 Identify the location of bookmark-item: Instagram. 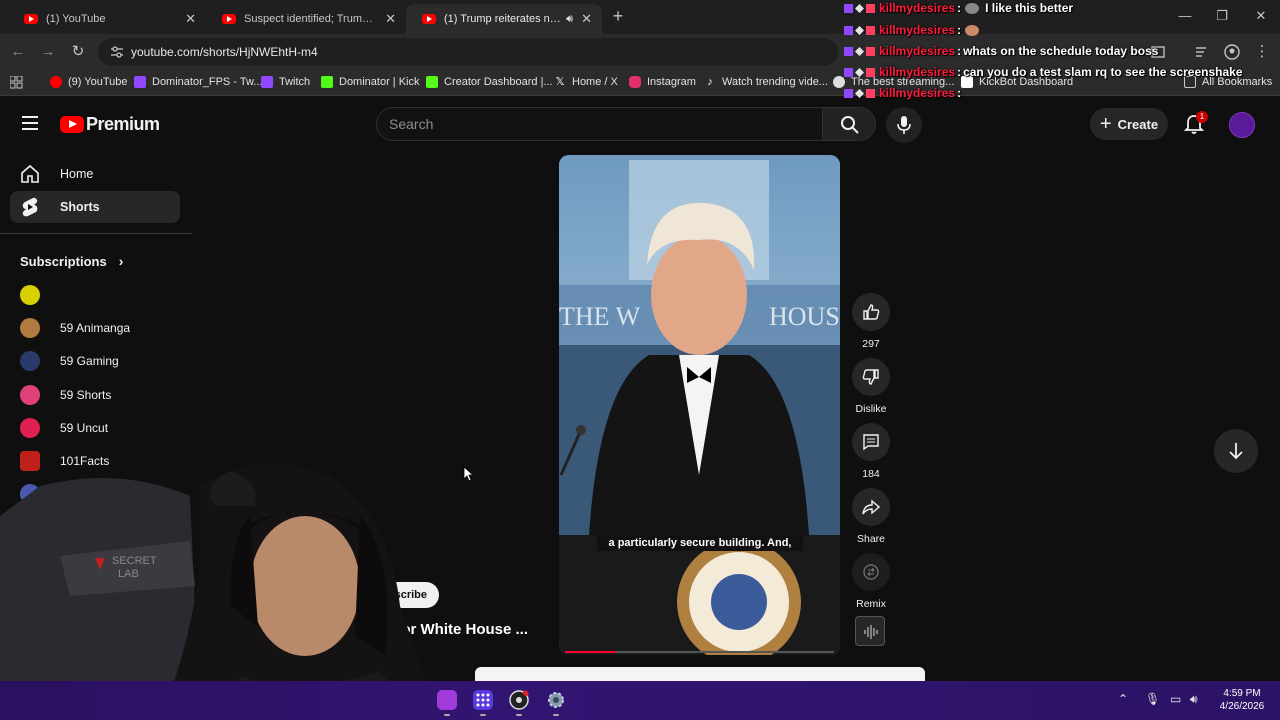
(662, 82).